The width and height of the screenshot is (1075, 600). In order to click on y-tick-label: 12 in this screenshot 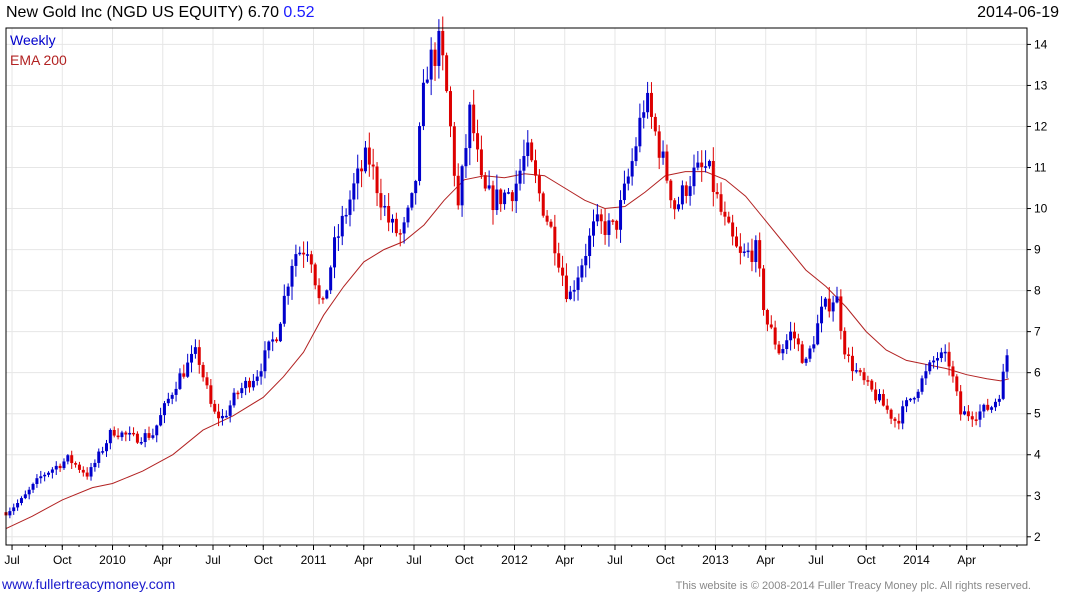, I will do `click(1041, 126)`.